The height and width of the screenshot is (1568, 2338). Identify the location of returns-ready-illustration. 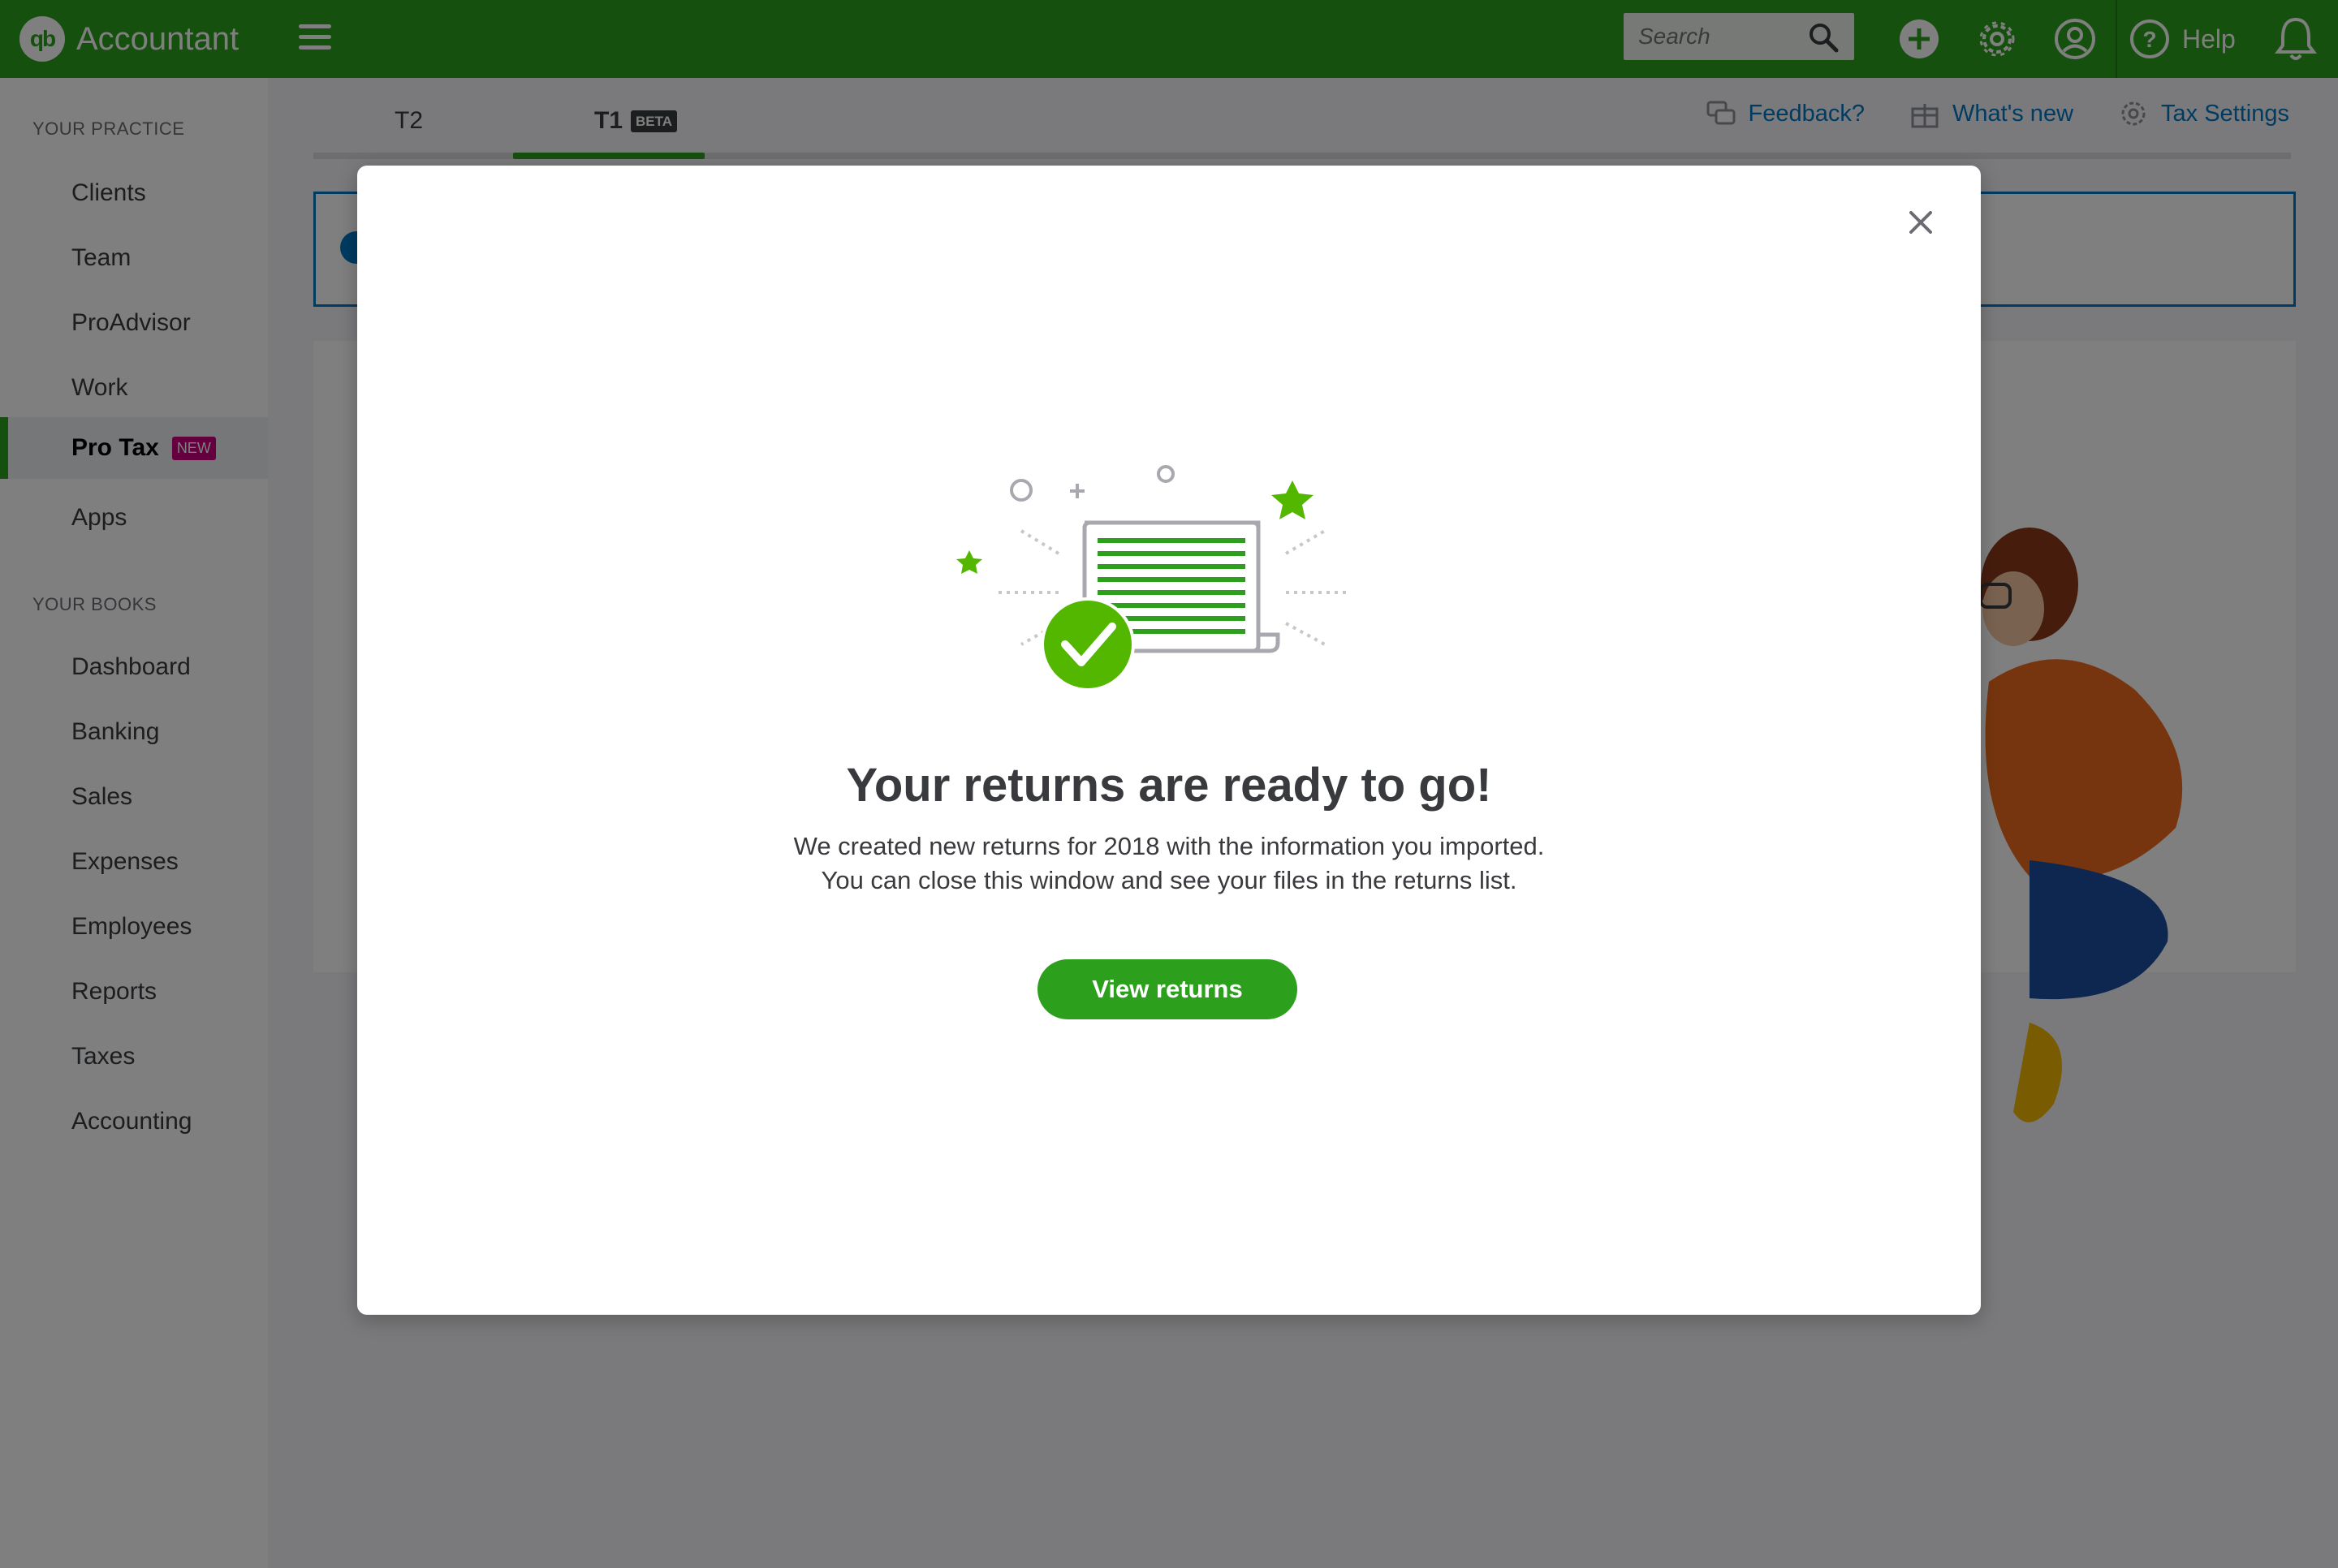
(1153, 578).